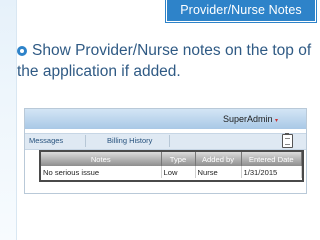 The width and height of the screenshot is (320, 240). I want to click on nav-billing-history: Billing History, so click(129, 140).